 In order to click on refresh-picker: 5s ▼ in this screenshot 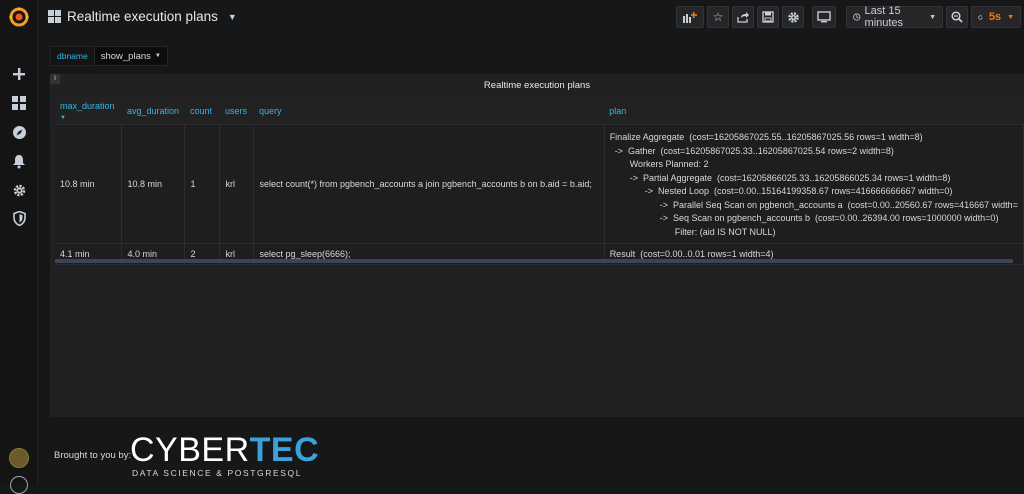, I will do `click(996, 17)`.